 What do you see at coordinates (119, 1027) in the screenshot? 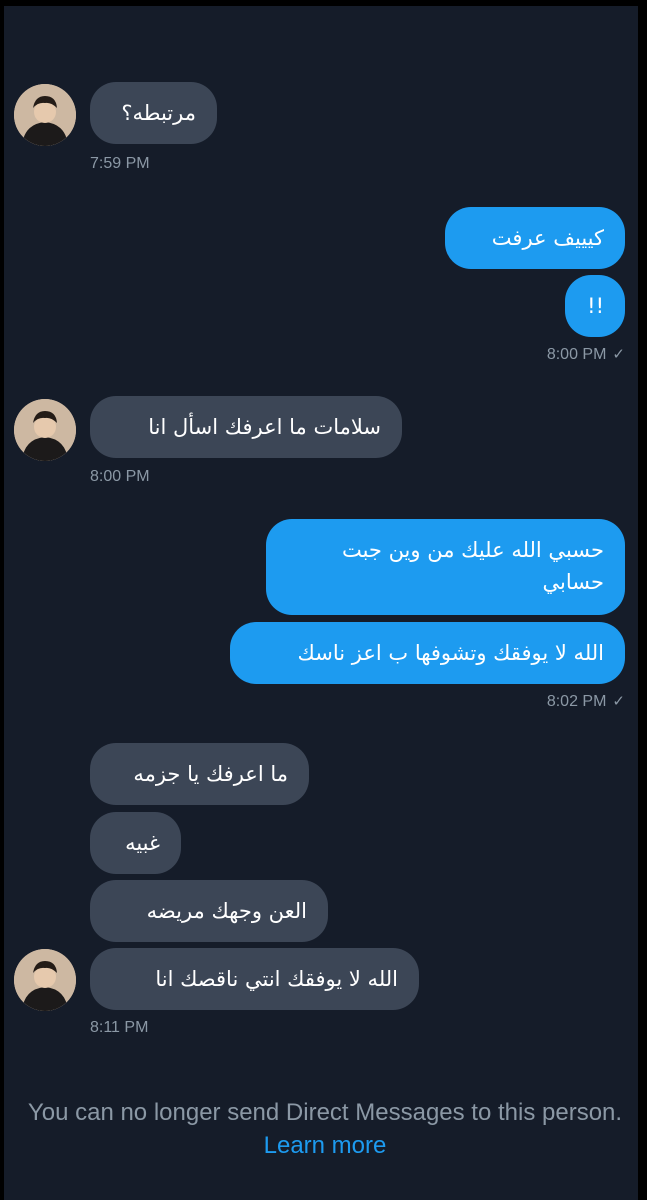
I see `message-timestamp: 8:11 PM` at bounding box center [119, 1027].